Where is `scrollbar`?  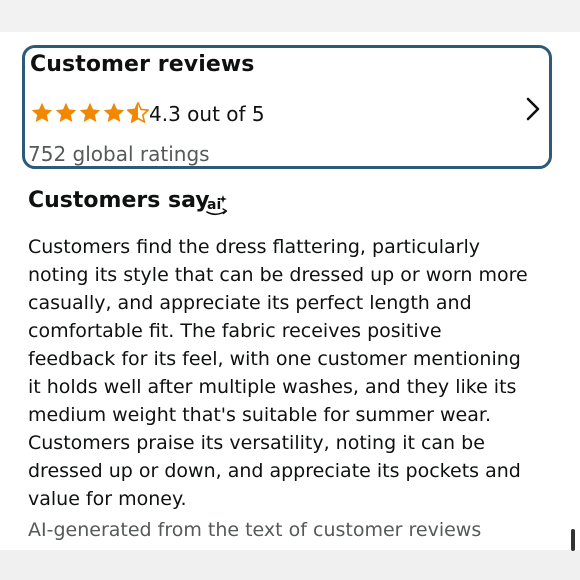
scrollbar is located at coordinates (573, 540).